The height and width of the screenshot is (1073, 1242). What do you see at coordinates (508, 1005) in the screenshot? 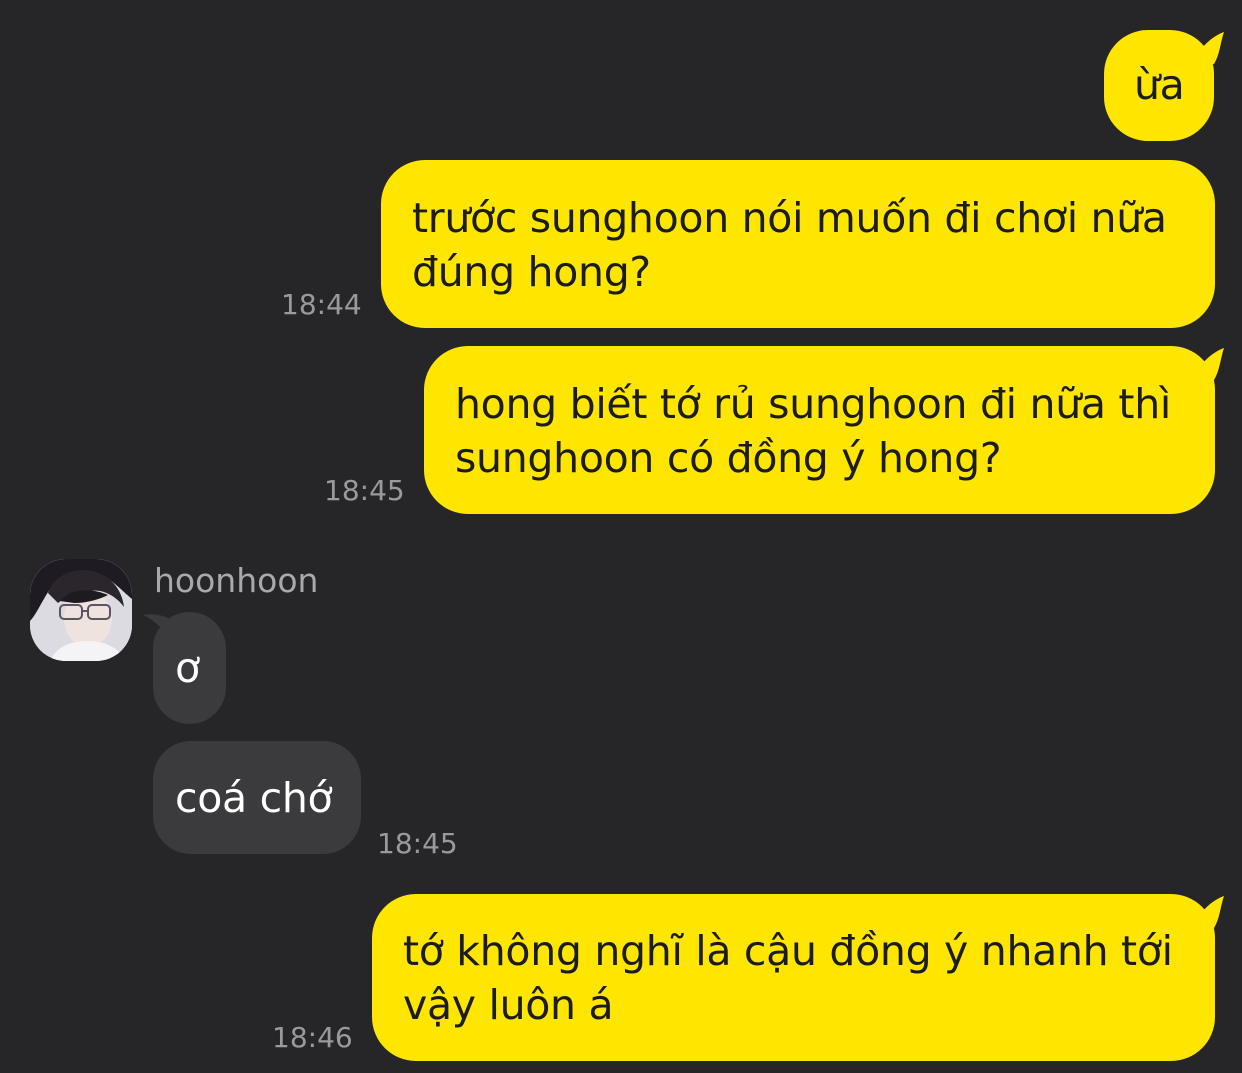
I see `message-line: vậy luôn á` at bounding box center [508, 1005].